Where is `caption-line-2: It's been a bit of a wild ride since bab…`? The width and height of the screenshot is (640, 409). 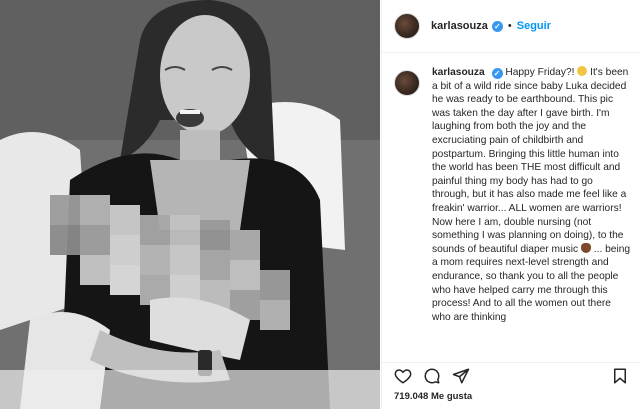
caption-line-2: It's been a bit of a wild ride since bab… is located at coordinates (530, 161).